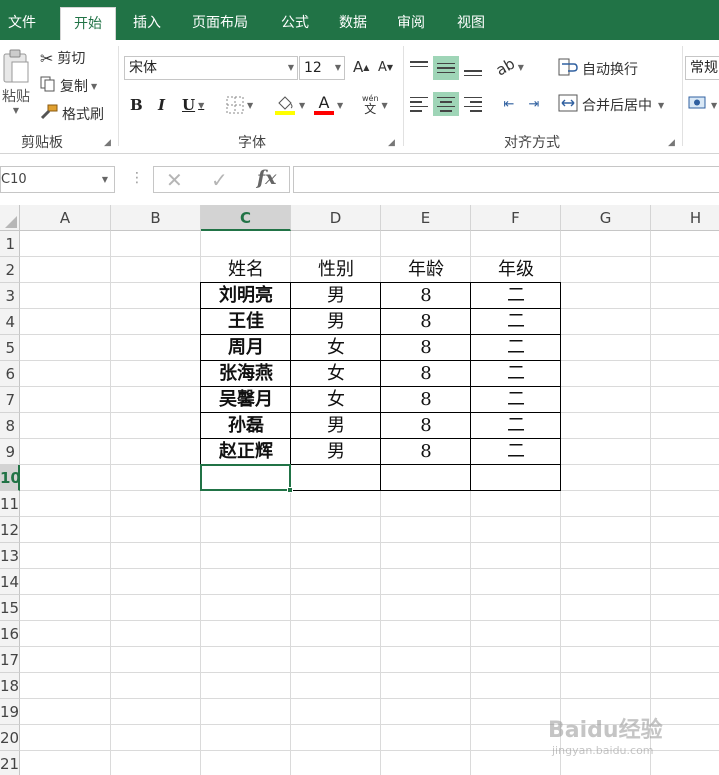  Describe the element at coordinates (246, 426) in the screenshot. I see `table-cell: 孙磊` at that location.